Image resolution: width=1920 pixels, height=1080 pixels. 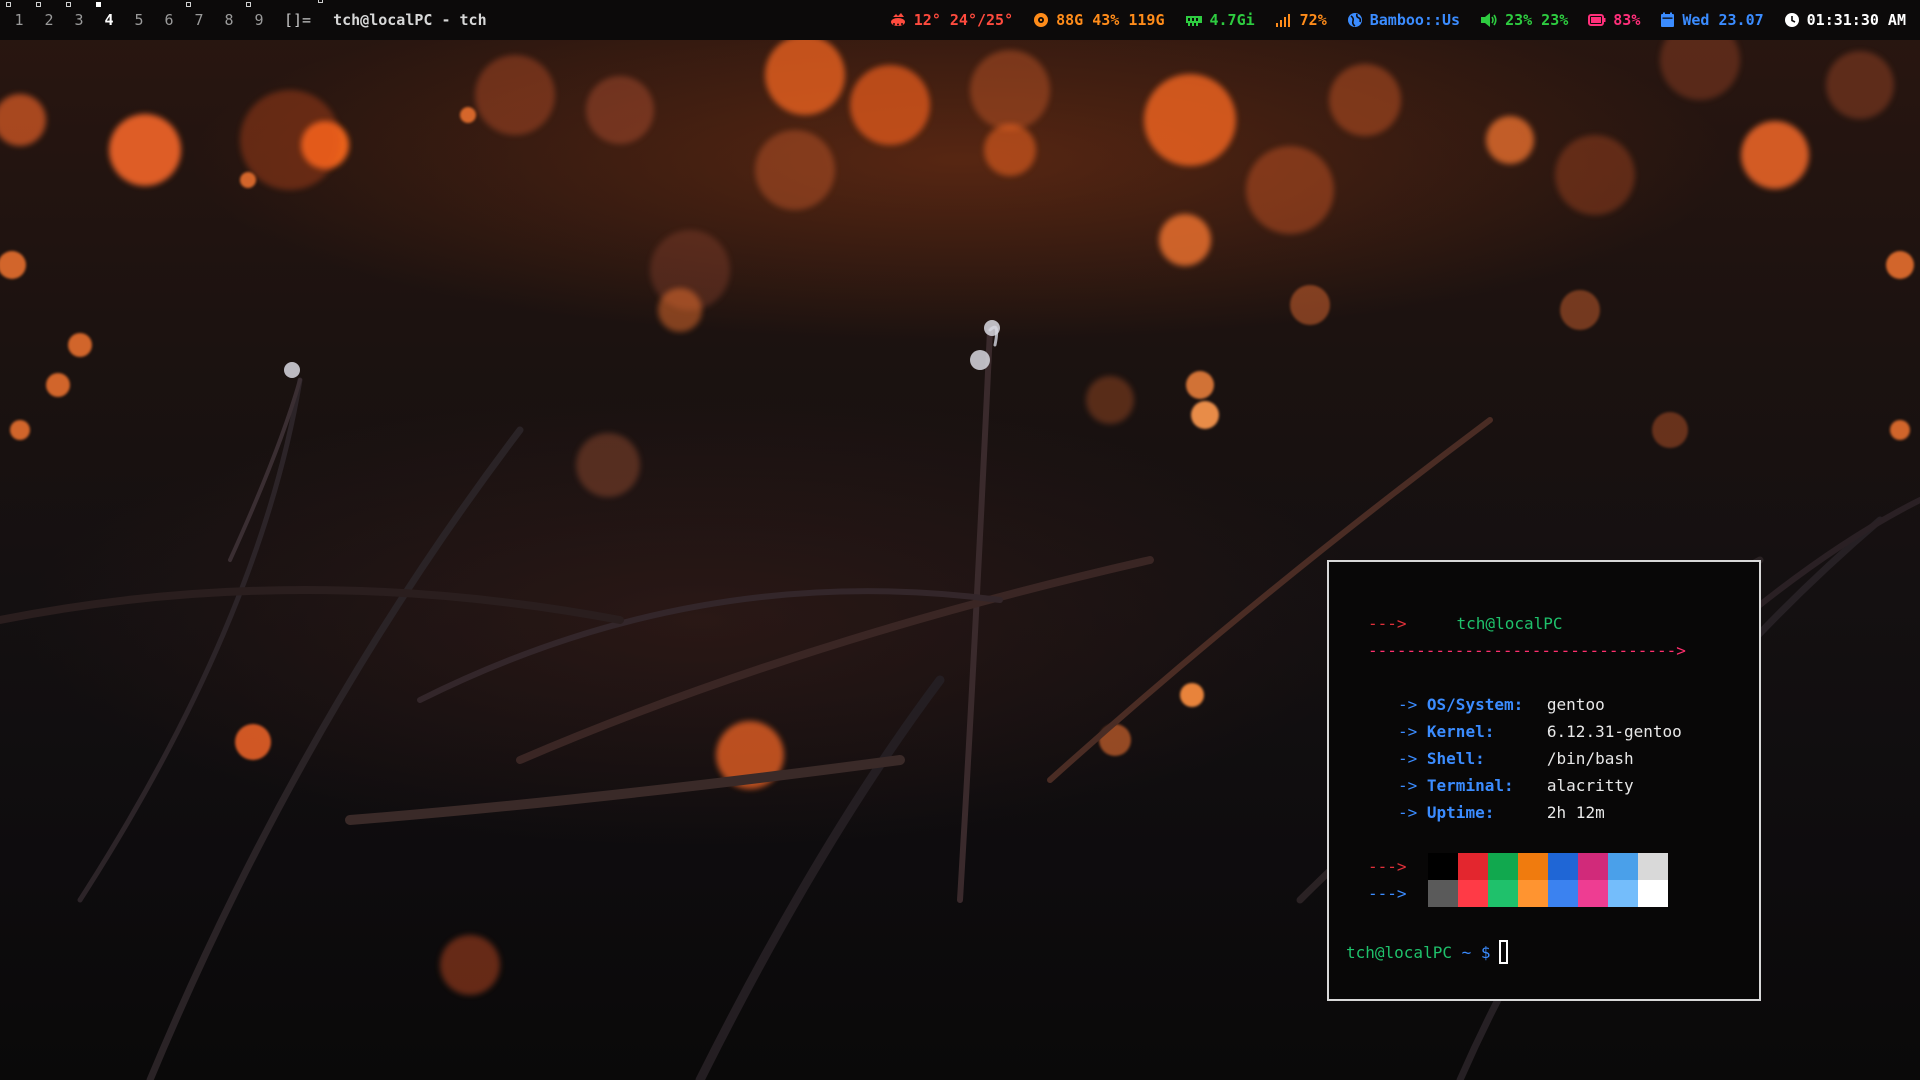 What do you see at coordinates (49, 20) in the screenshot?
I see `workspace-2: 2` at bounding box center [49, 20].